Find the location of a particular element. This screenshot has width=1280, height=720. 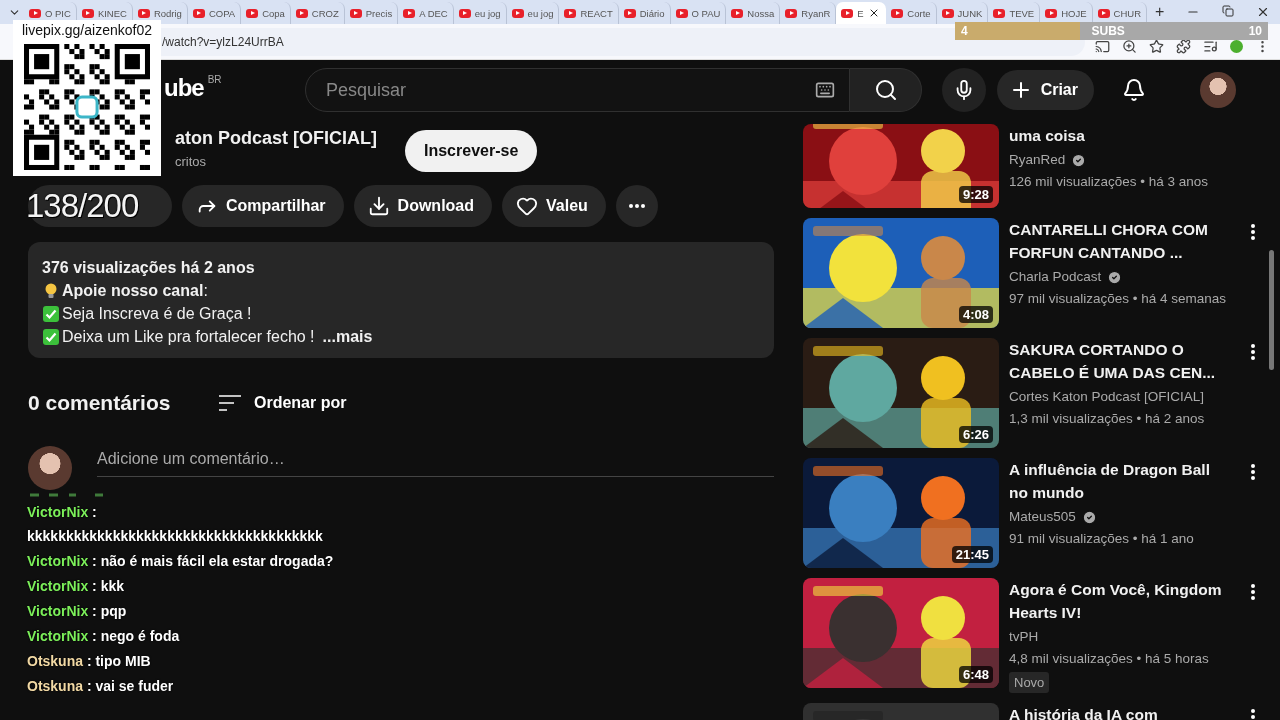

account-avatar is located at coordinates (1218, 90).